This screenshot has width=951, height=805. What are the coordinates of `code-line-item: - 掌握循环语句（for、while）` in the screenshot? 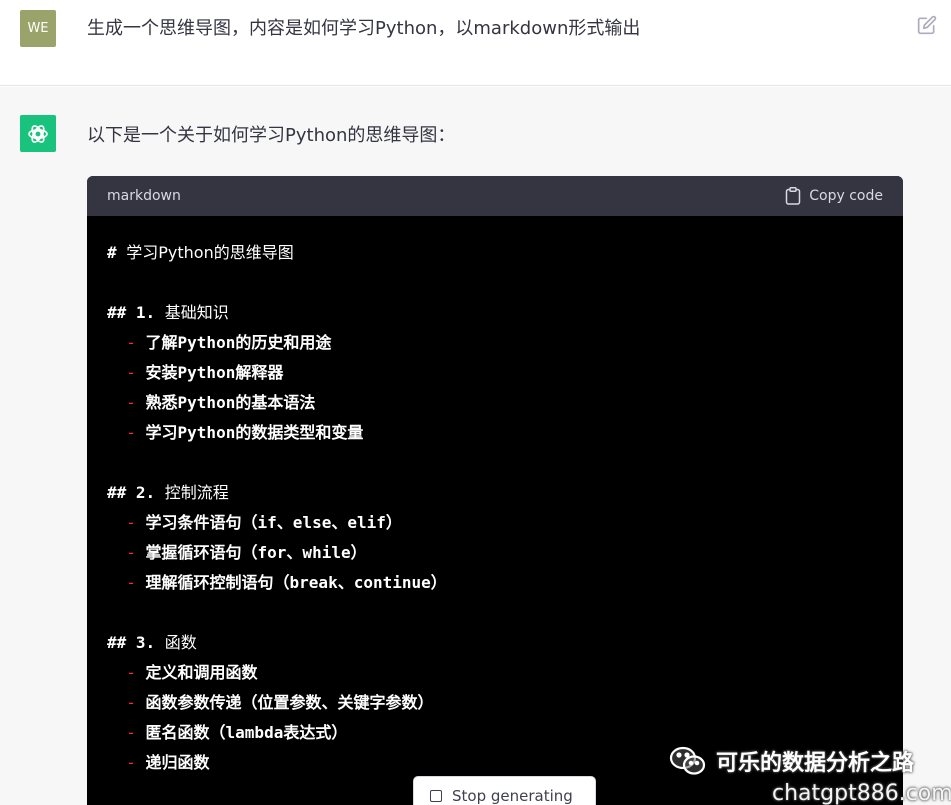 It's located at (495, 553).